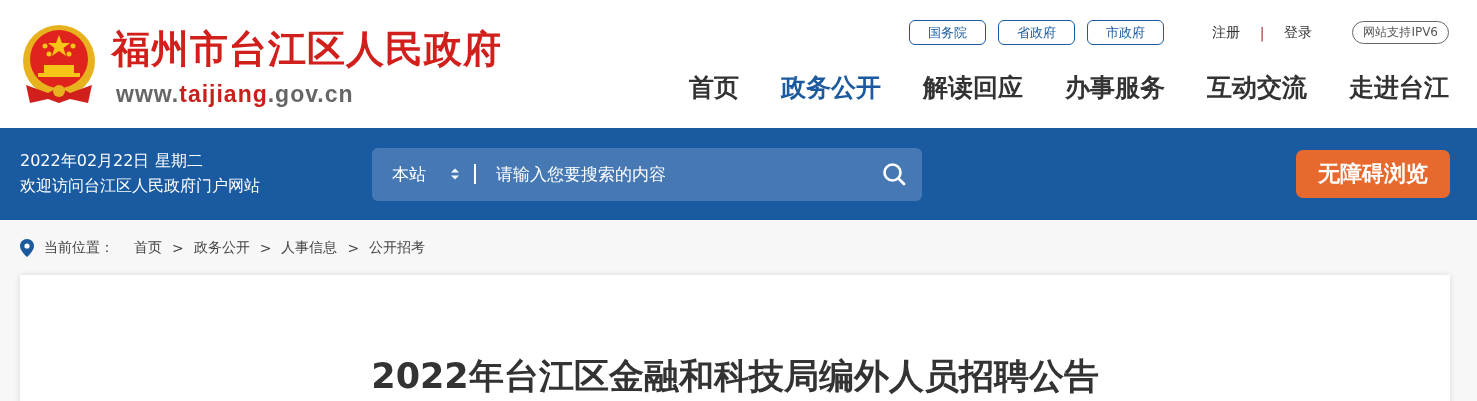 This screenshot has width=1477, height=401. I want to click on breadcrumb-label: 当前位置：, so click(79, 247).